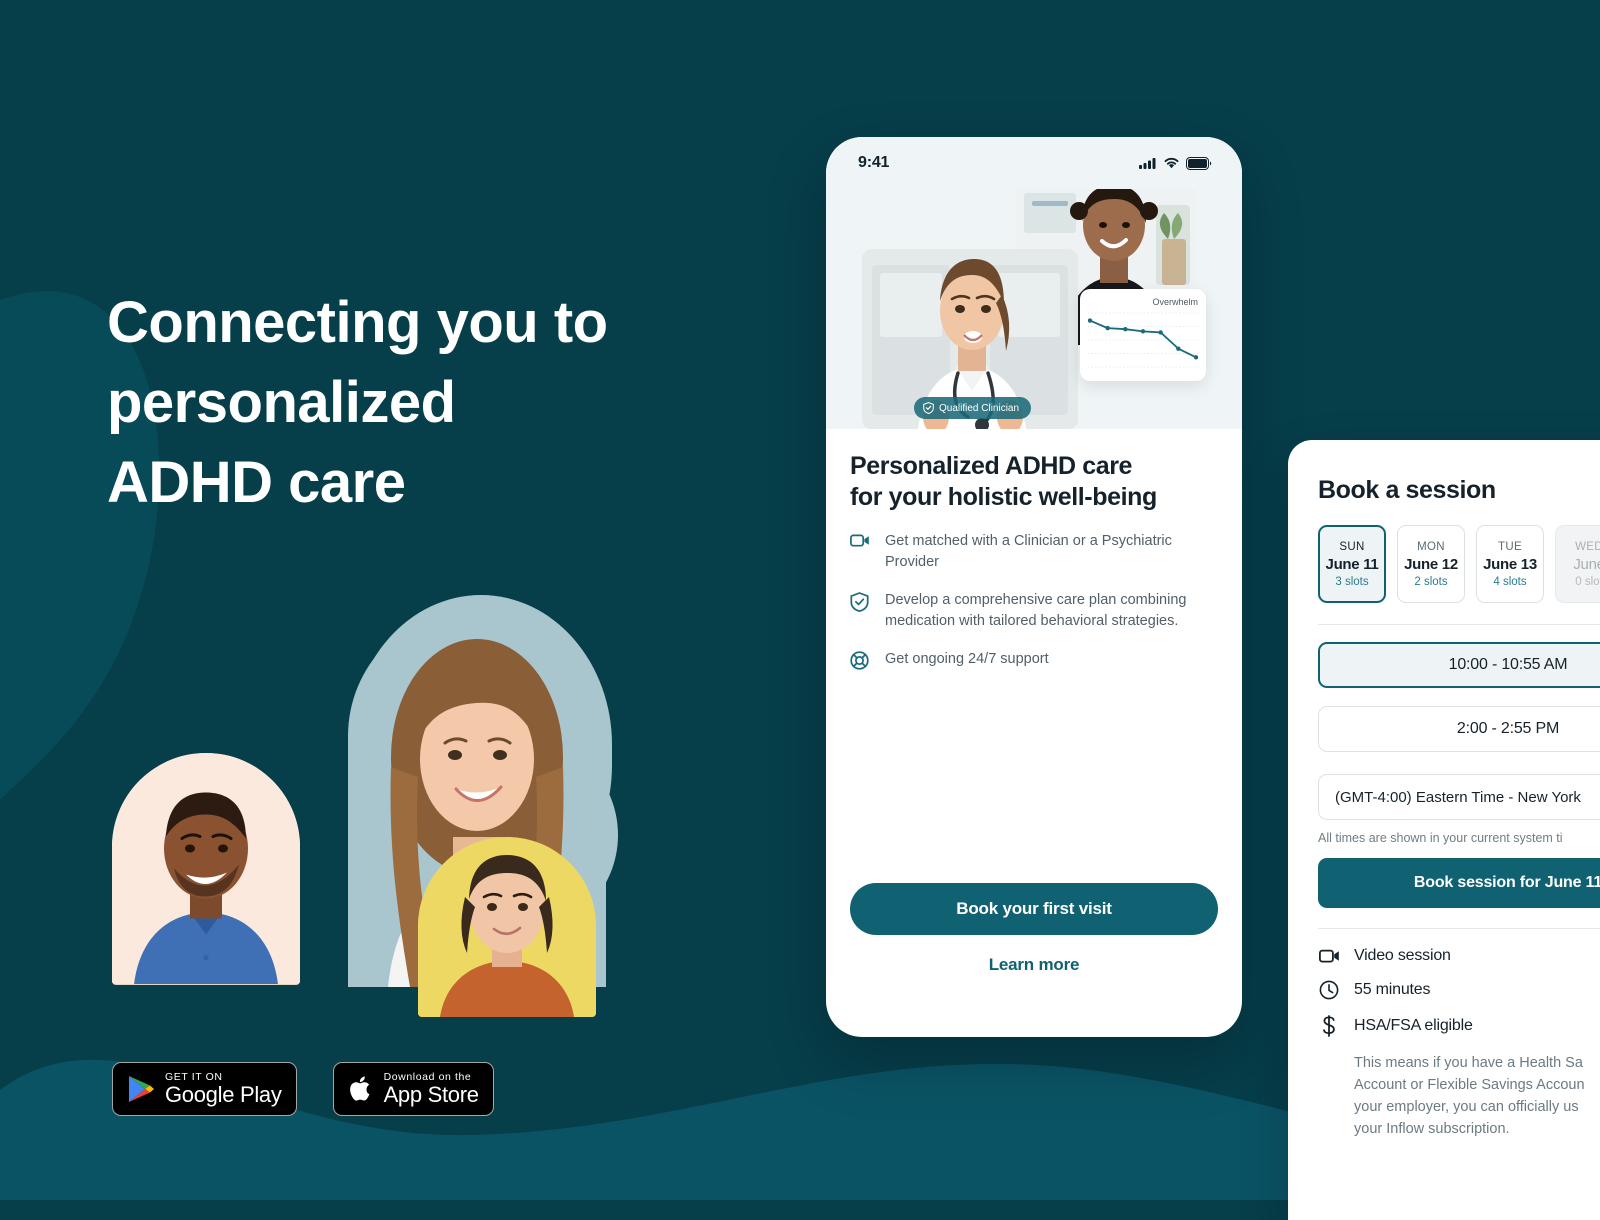 Image resolution: width=1600 pixels, height=1220 pixels. Describe the element at coordinates (359, 1088) in the screenshot. I see `apple-logo-icon` at that location.